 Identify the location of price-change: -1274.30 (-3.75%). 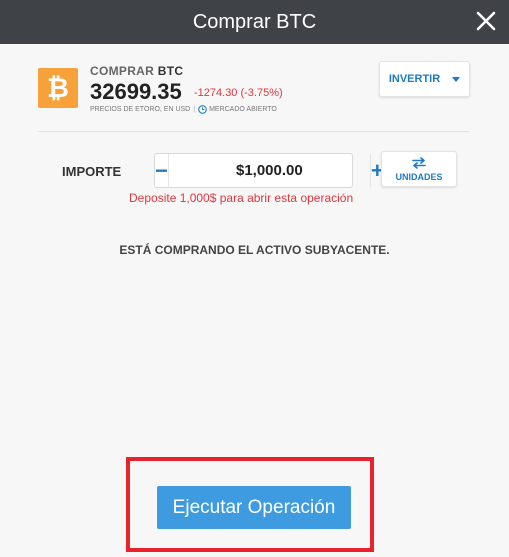
(238, 93).